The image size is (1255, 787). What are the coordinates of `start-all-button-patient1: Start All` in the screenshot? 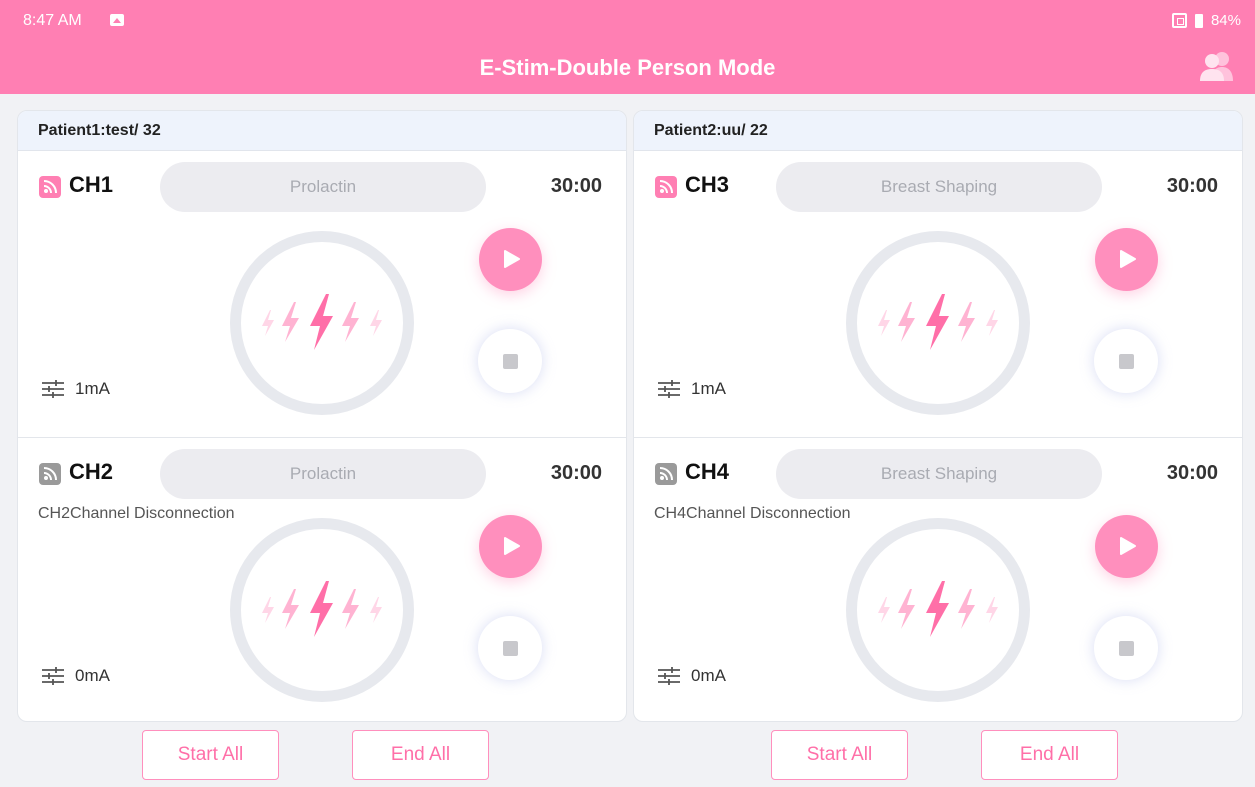 It's located at (210, 755).